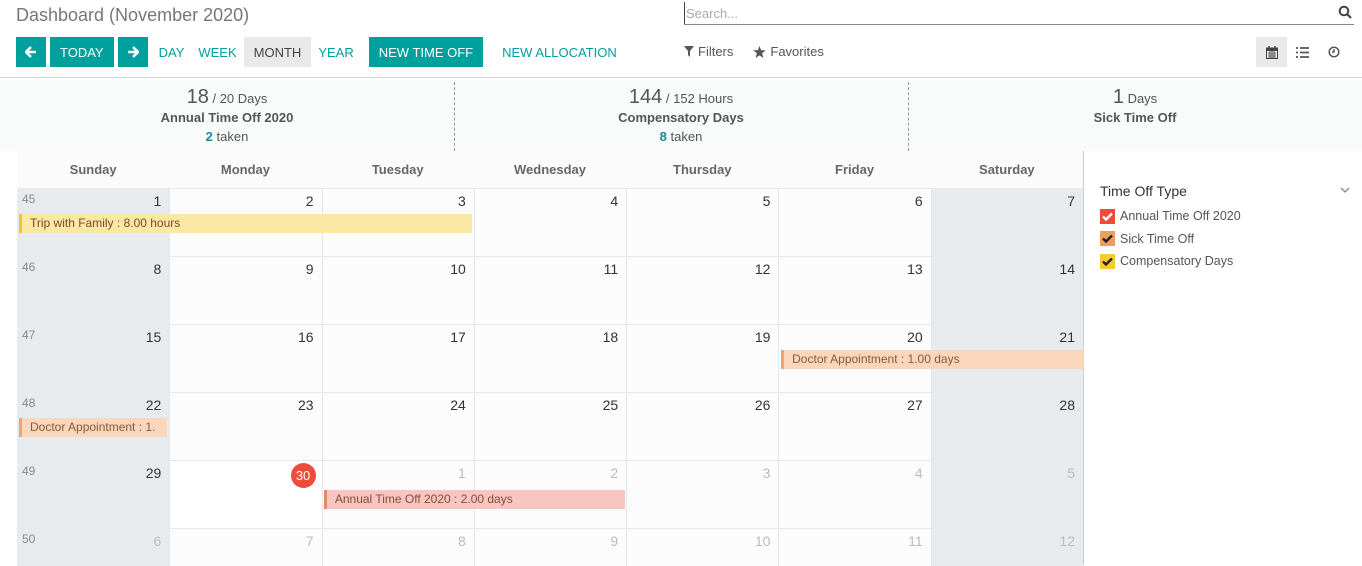 The height and width of the screenshot is (566, 1362). I want to click on weekday-sunday: Sunday, so click(93, 169).